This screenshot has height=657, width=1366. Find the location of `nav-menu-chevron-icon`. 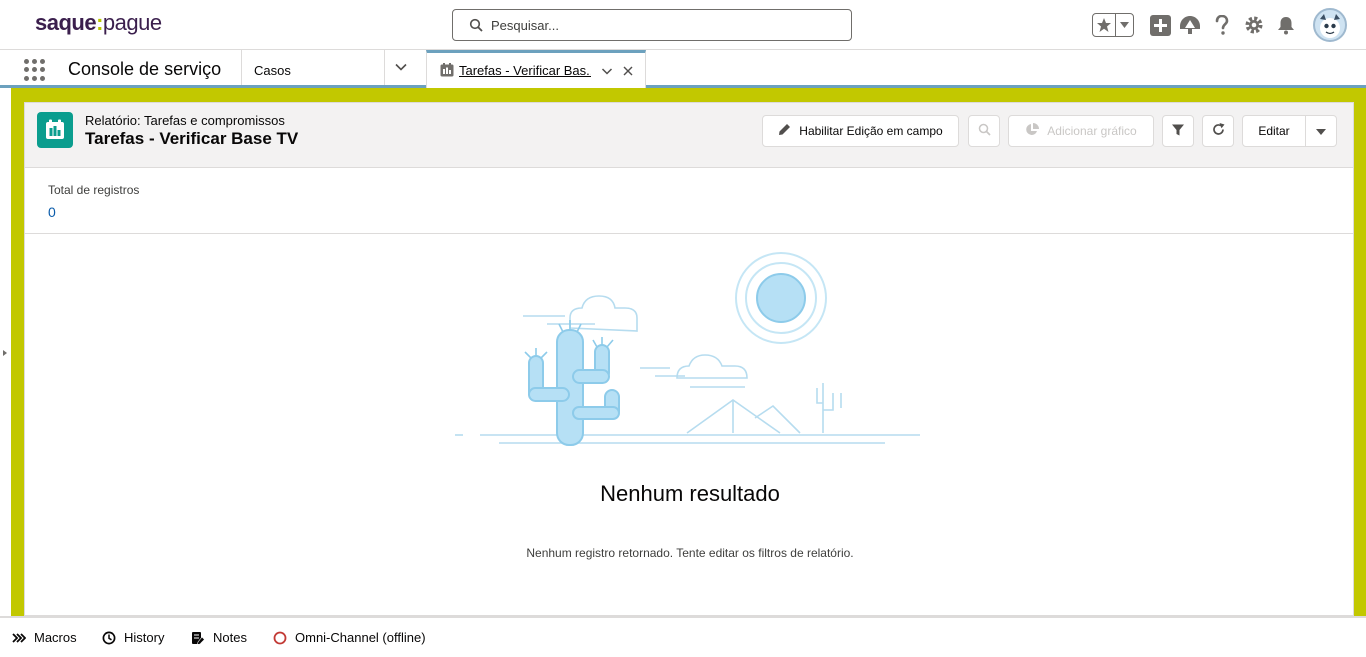

nav-menu-chevron-icon is located at coordinates (401, 69).